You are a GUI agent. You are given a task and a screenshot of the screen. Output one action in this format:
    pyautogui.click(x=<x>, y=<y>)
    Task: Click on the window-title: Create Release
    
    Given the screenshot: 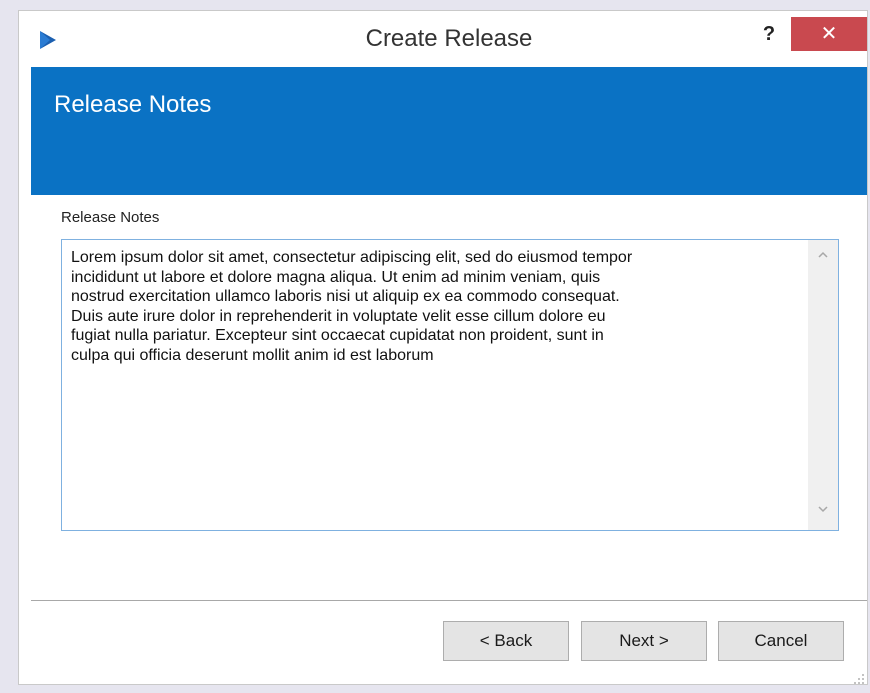 What is the action you would take?
    pyautogui.click(x=449, y=38)
    